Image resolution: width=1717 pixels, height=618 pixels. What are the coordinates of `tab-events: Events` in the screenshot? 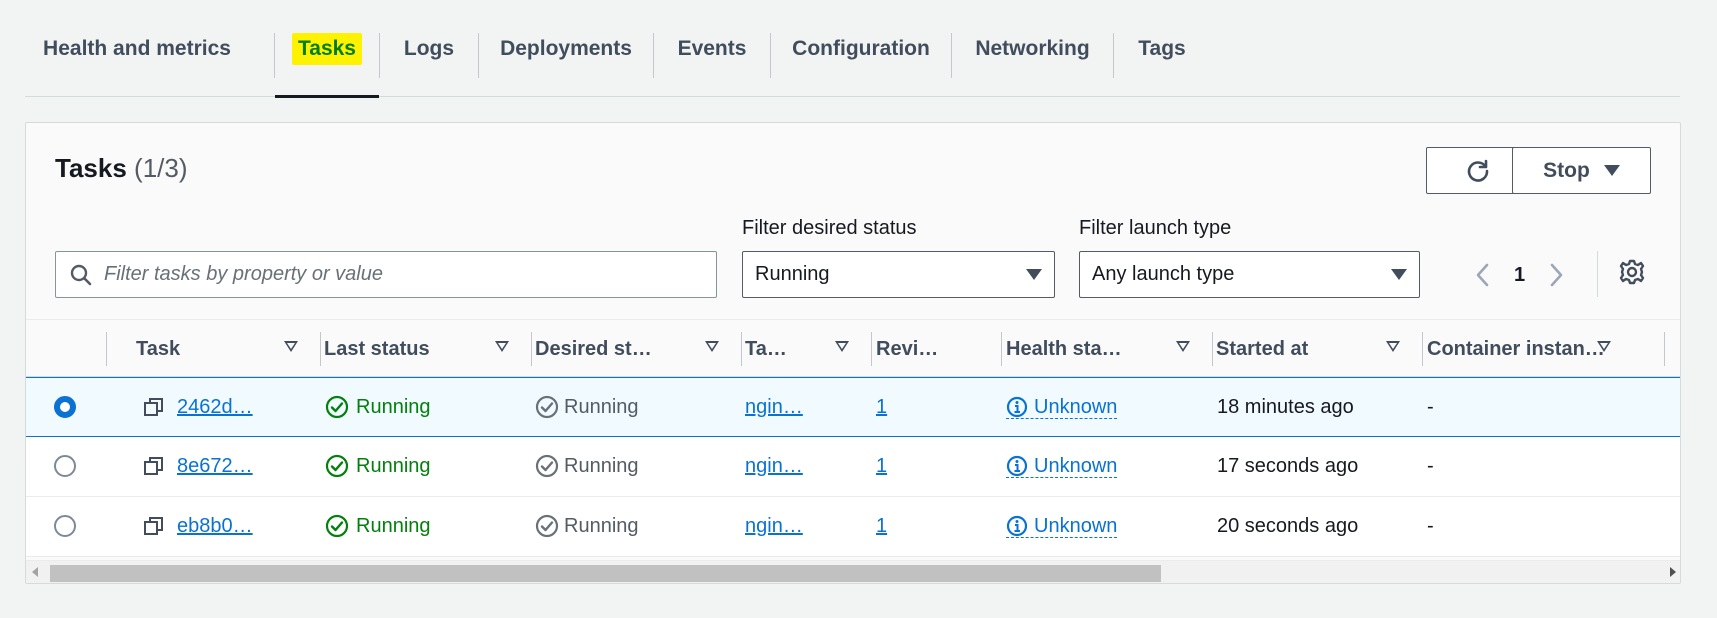 It's located at (712, 48).